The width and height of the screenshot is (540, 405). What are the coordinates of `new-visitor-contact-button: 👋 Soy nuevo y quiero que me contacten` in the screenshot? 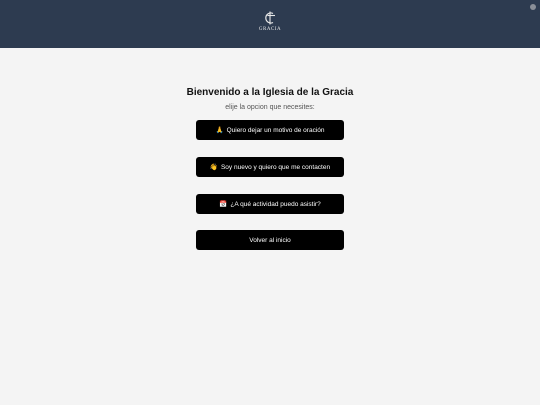 It's located at (270, 167).